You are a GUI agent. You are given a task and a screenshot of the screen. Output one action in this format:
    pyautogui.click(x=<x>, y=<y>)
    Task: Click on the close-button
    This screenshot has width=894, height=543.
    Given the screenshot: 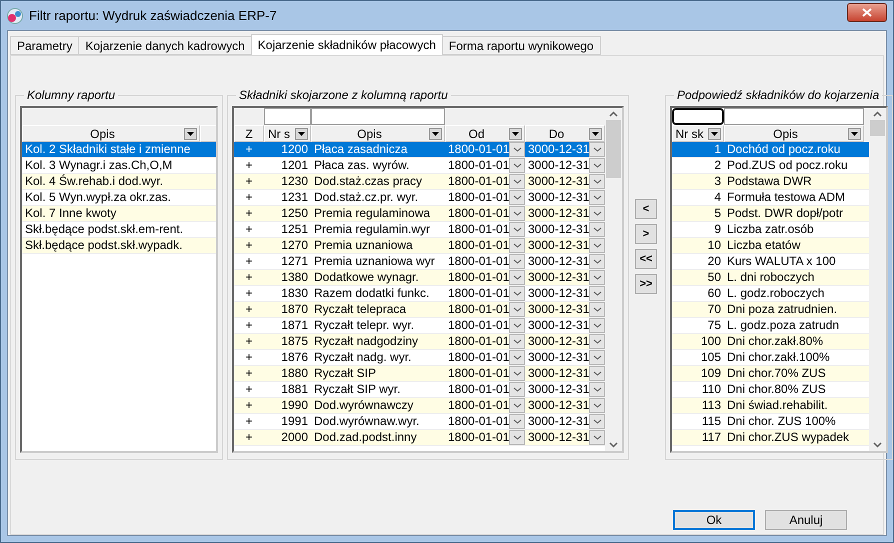 What is the action you would take?
    pyautogui.click(x=867, y=12)
    